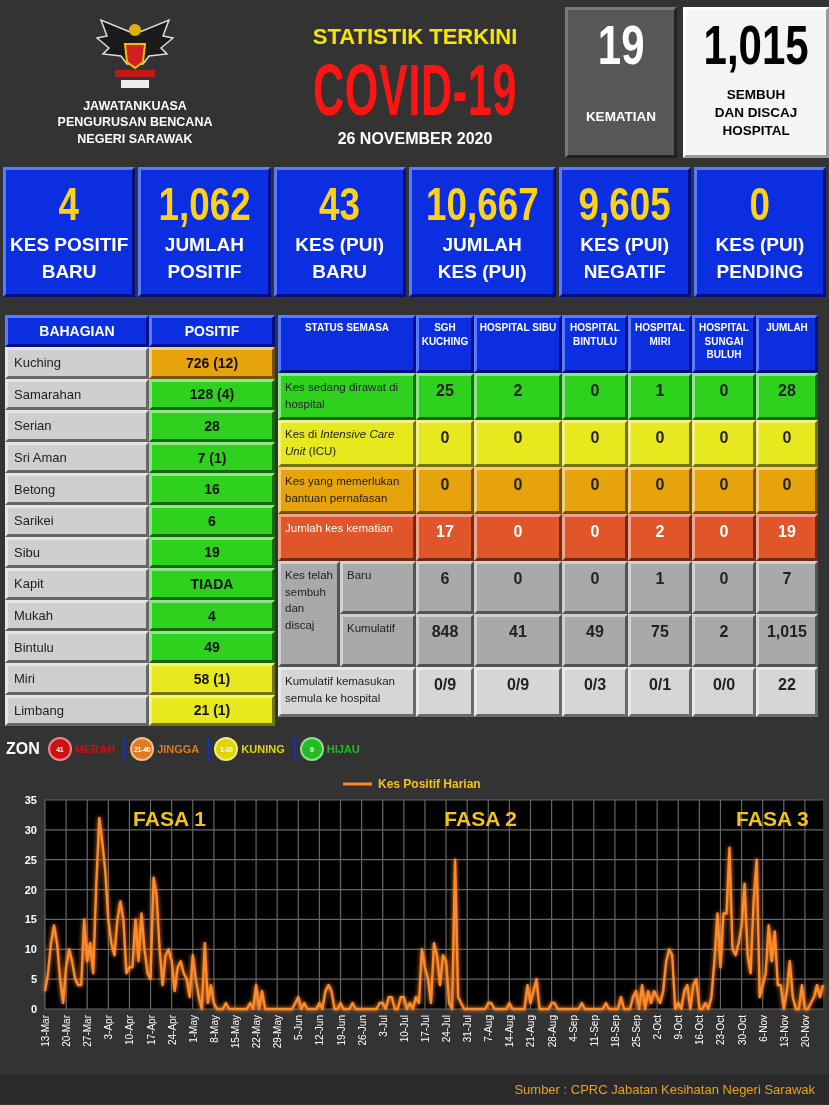 The width and height of the screenshot is (829, 1105). Describe the element at coordinates (341, 1030) in the screenshot. I see `x-tick-label: 19-Jun` at that location.